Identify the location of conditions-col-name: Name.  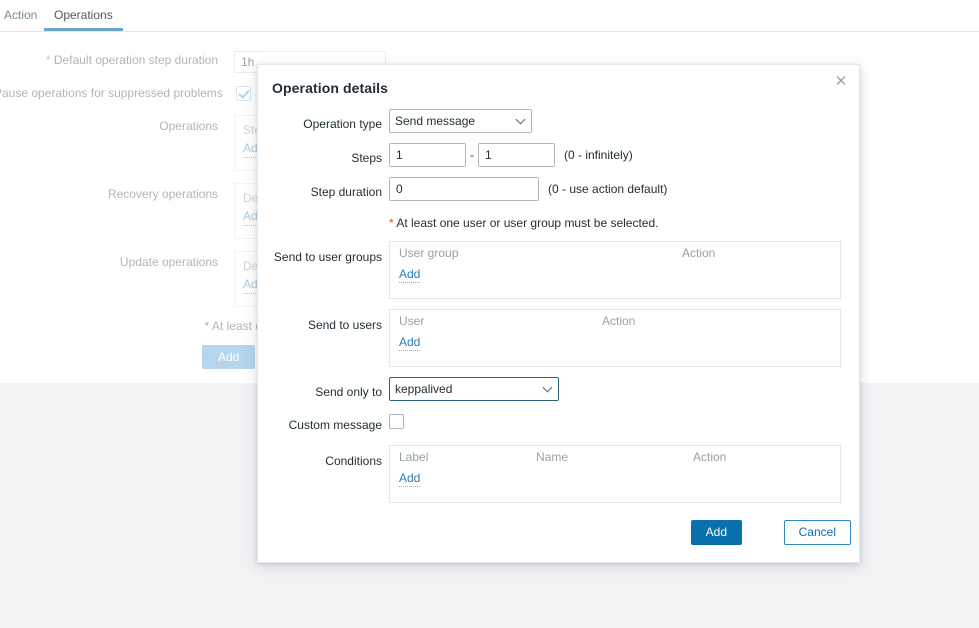
(552, 457).